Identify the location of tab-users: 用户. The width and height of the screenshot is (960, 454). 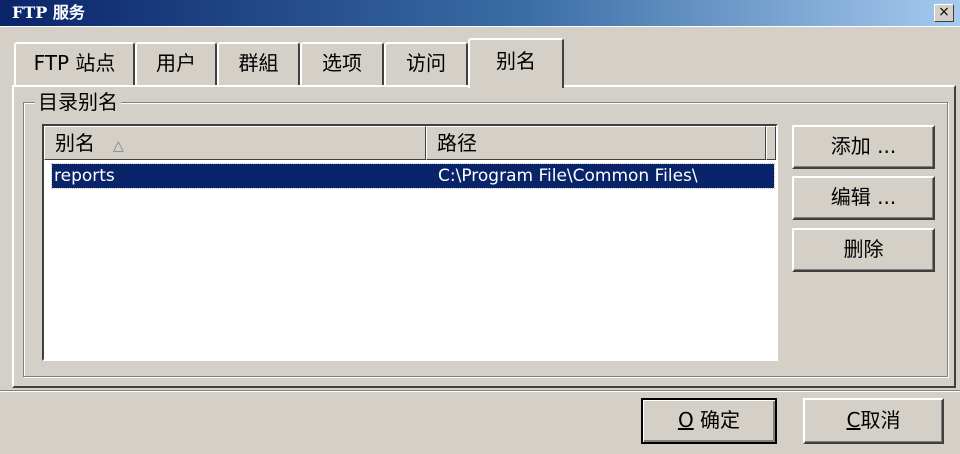
(176, 63).